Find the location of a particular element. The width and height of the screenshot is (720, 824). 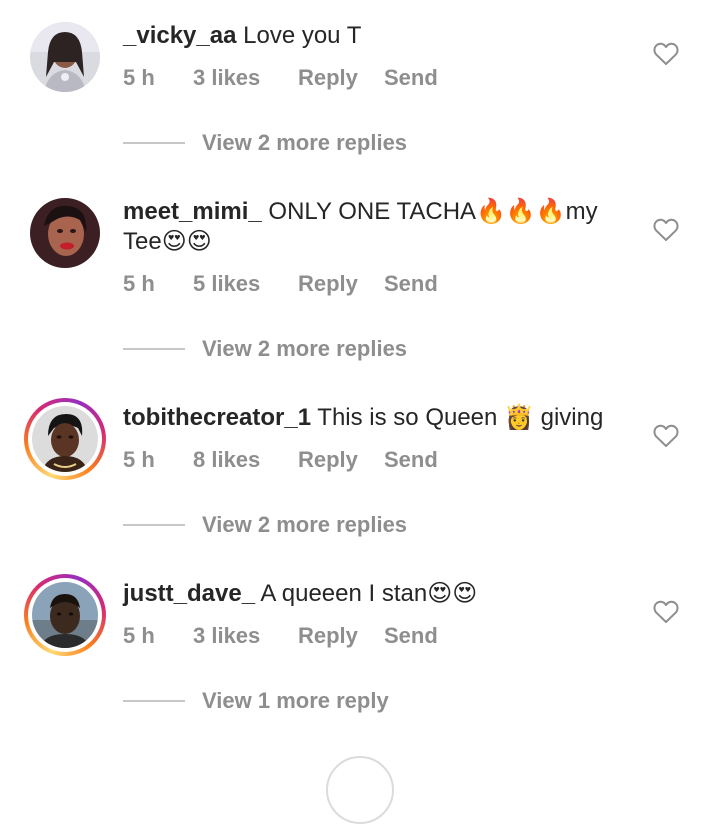

comment-likes: 8 likes is located at coordinates (245, 460).